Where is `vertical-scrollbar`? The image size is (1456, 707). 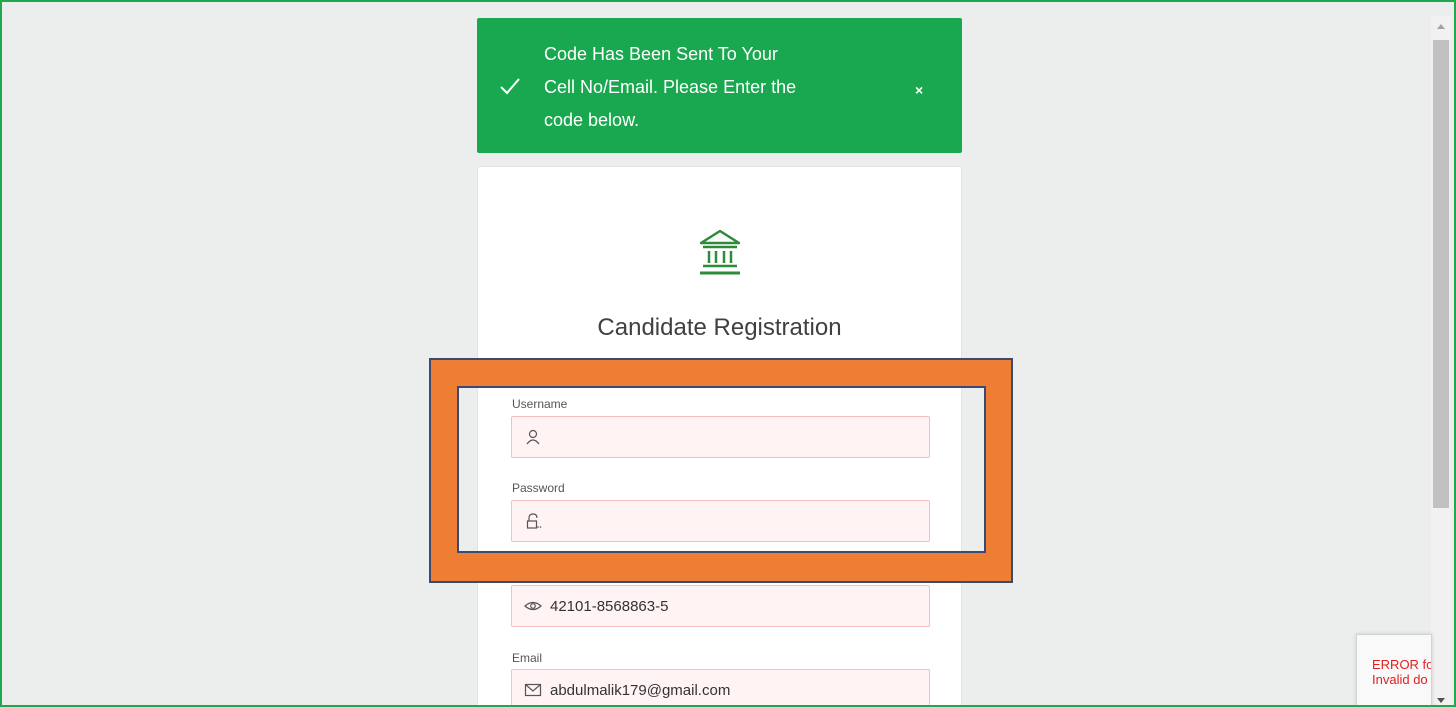
vertical-scrollbar is located at coordinates (1441, 360).